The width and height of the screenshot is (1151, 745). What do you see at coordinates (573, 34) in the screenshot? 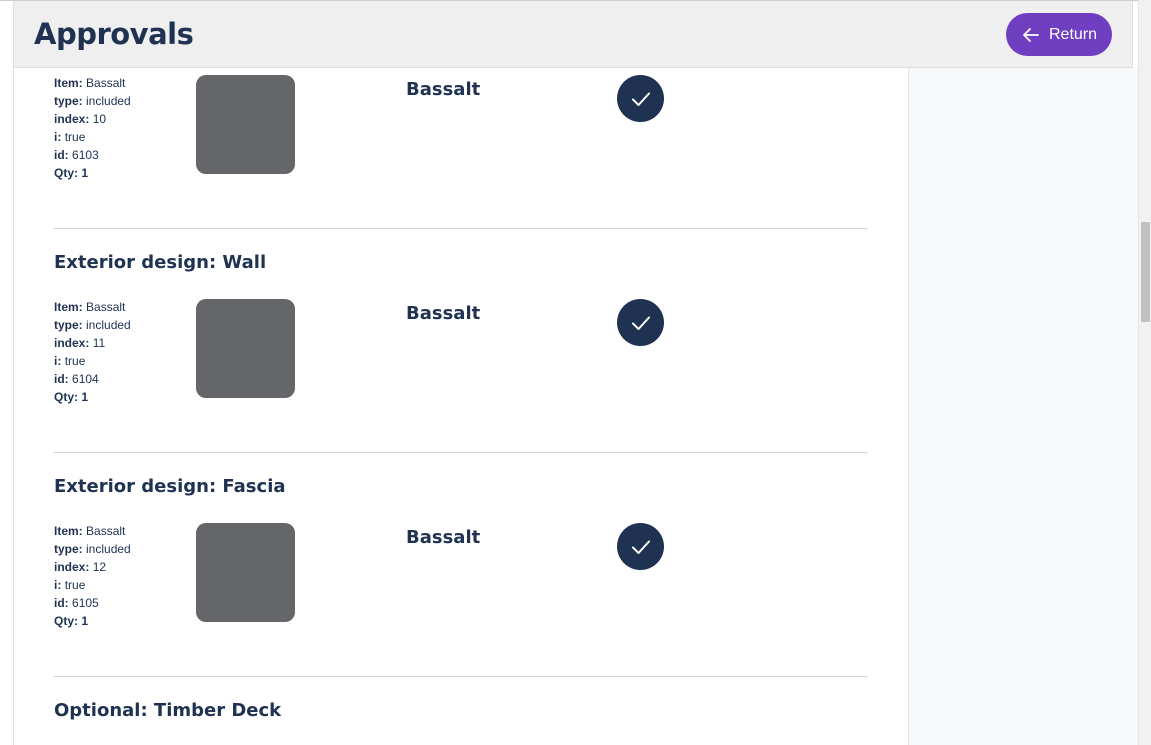
I see `page-header: Approvals Return` at bounding box center [573, 34].